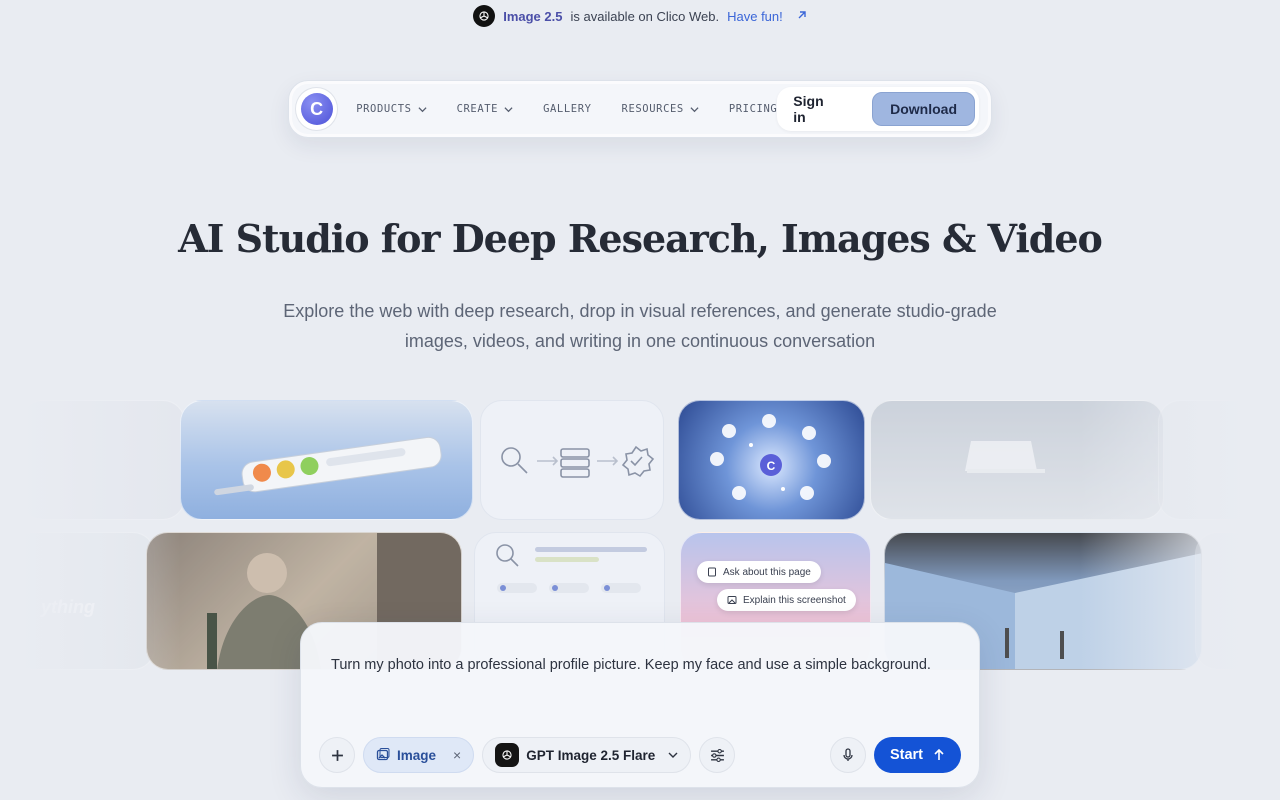 Image resolution: width=1280 pixels, height=800 pixels. What do you see at coordinates (939, 754) in the screenshot?
I see `arrow-up-icon` at bounding box center [939, 754].